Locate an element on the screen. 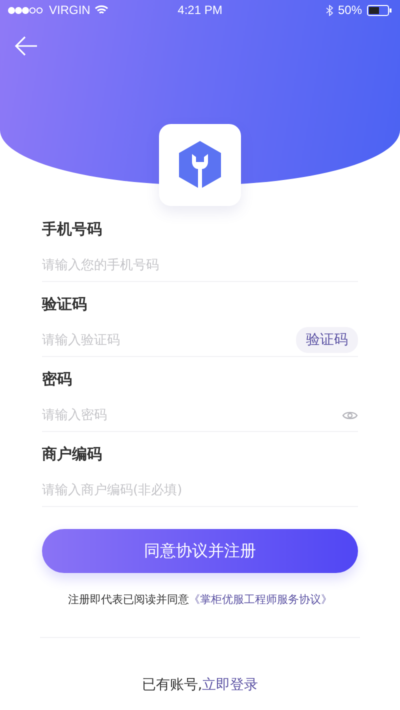  agreement-link: 《掌柜优服工程师服务协议》 is located at coordinates (260, 599).